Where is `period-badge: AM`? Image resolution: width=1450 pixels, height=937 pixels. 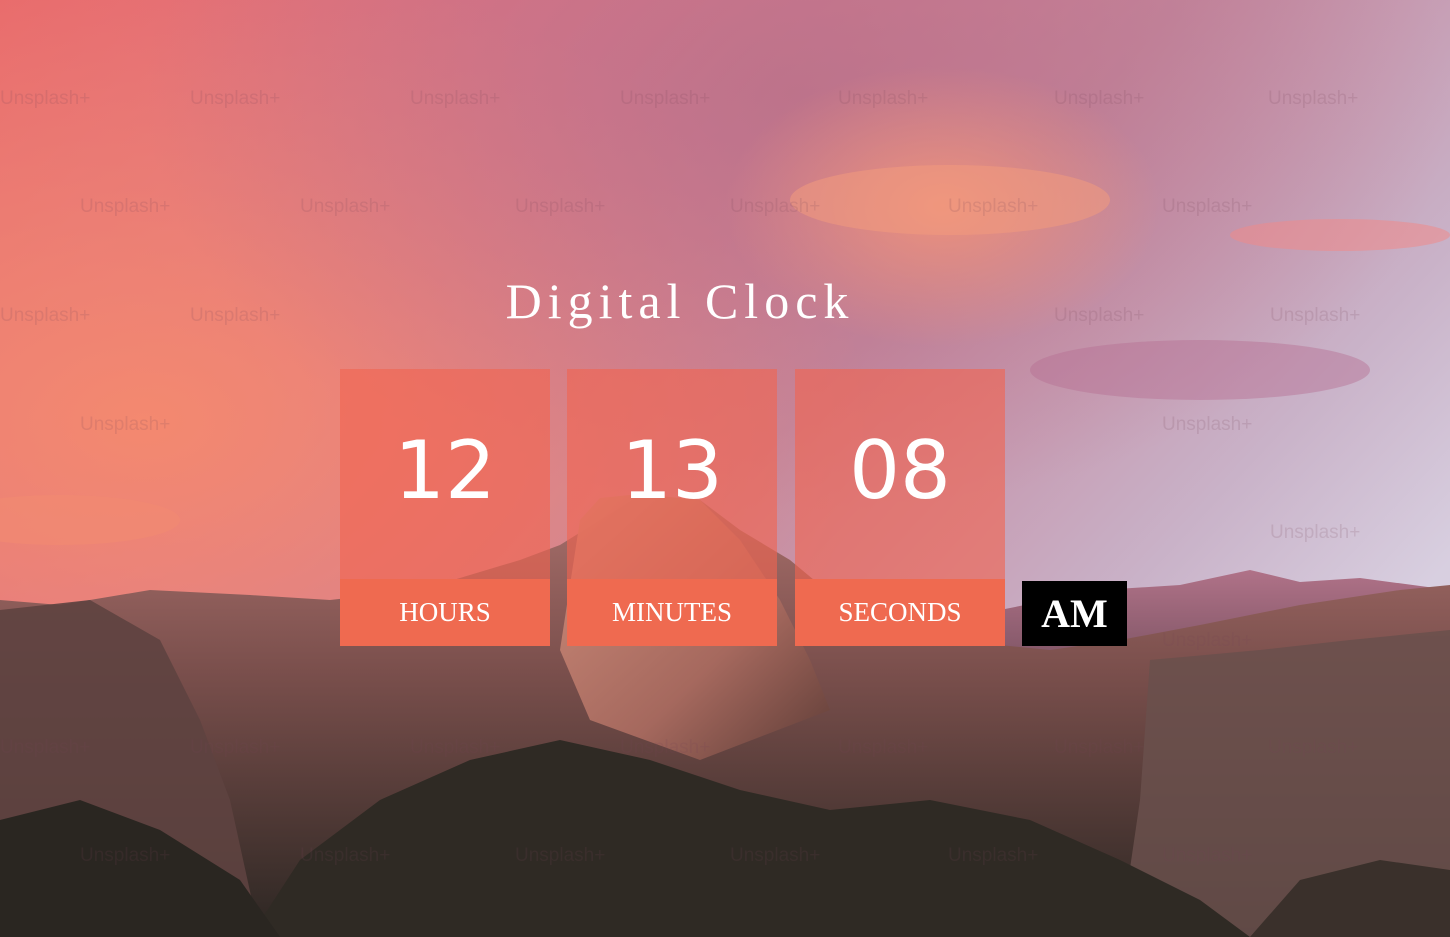
period-badge: AM is located at coordinates (1074, 613).